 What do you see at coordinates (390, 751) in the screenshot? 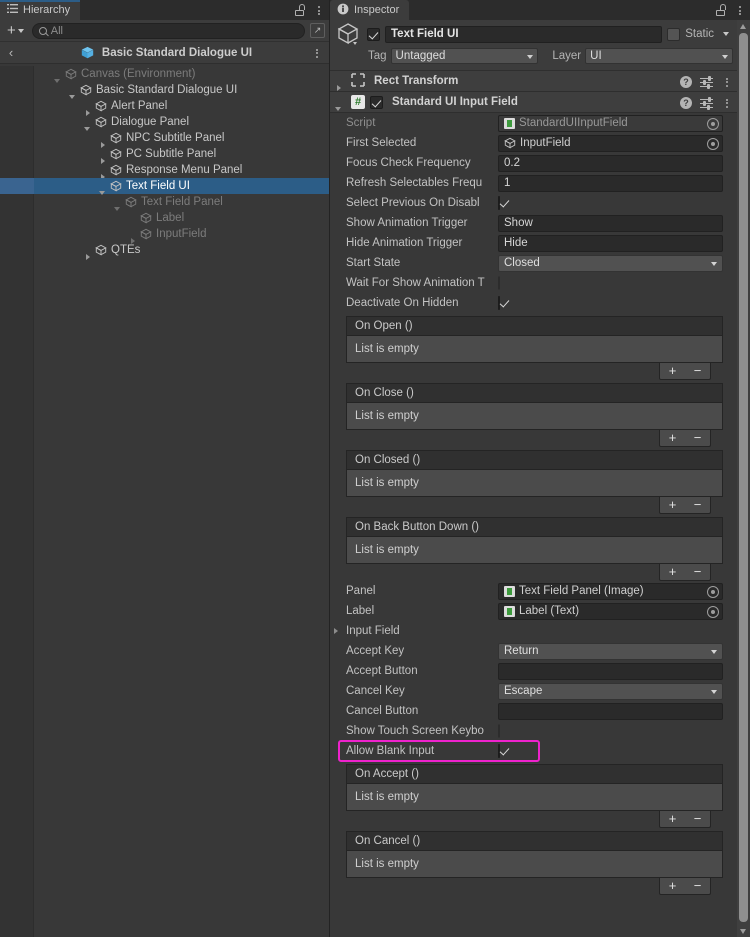
I see `property-label: Allow Blank Input` at bounding box center [390, 751].